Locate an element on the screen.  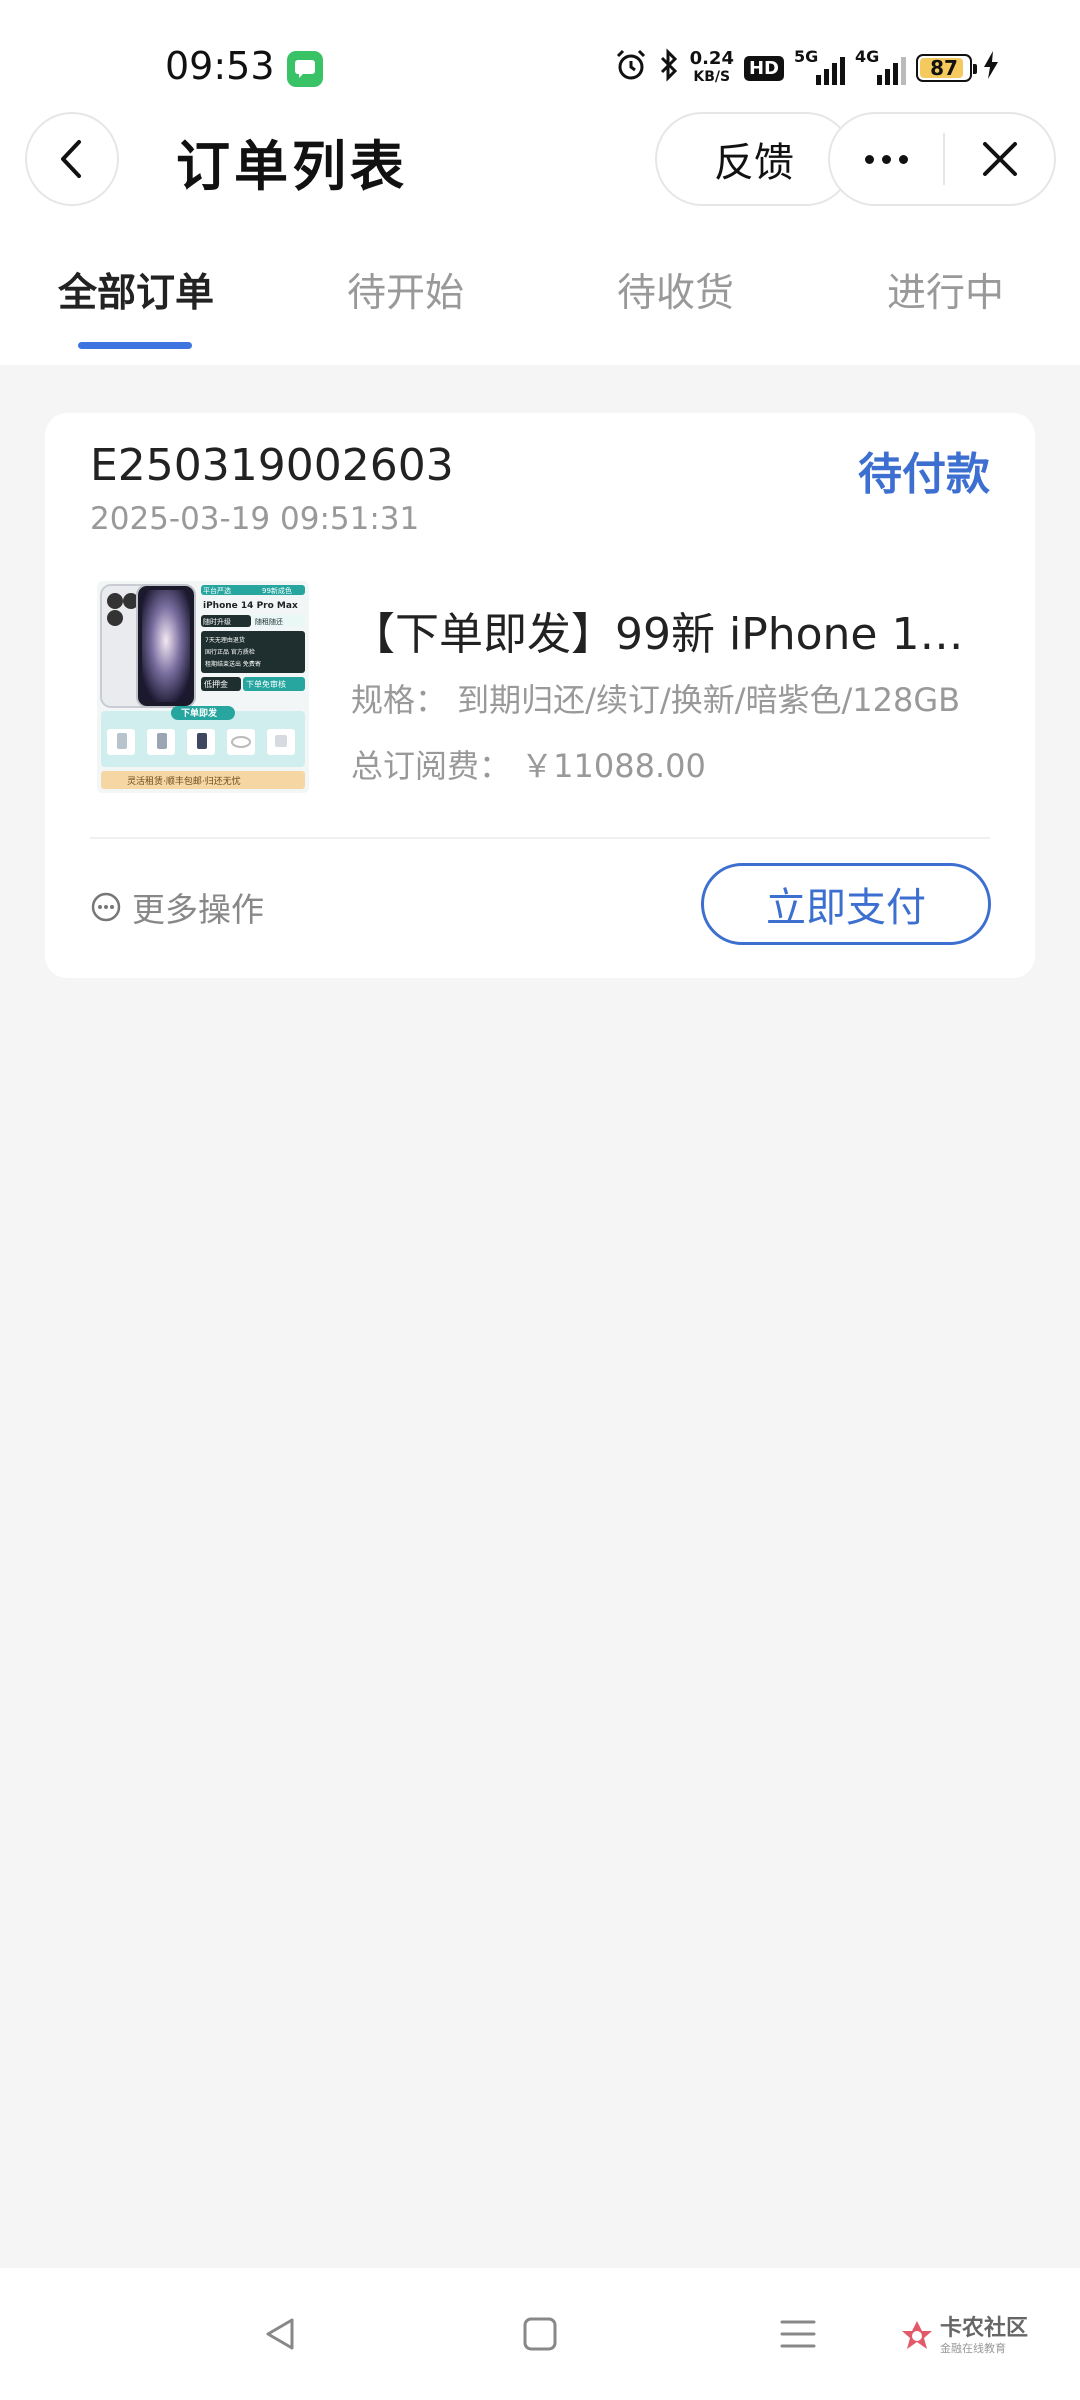
image-footer: 灵活租赁·顺丰包邮·归还无忧 is located at coordinates (184, 781).